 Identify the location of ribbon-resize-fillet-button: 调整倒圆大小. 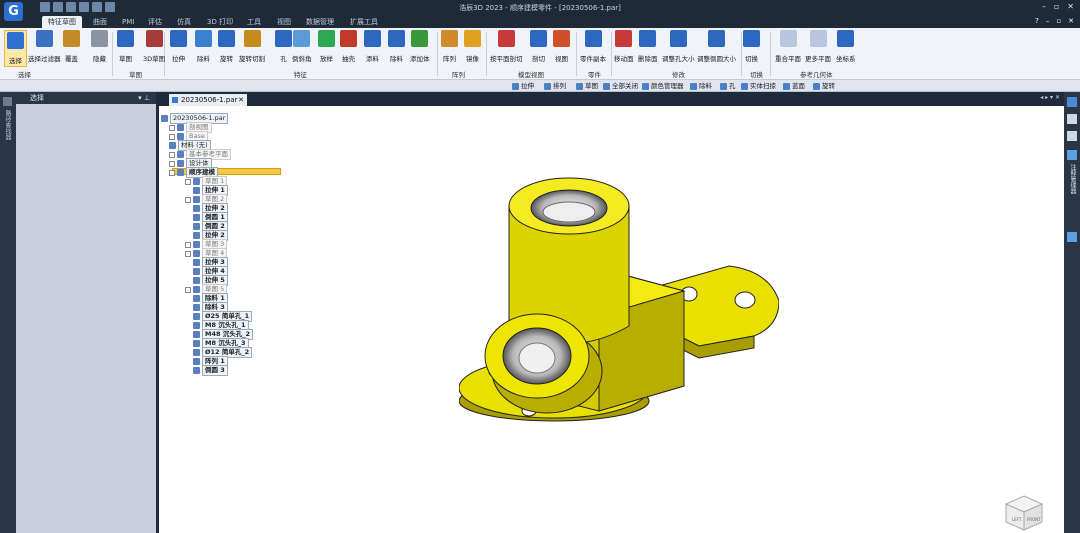
(716, 46).